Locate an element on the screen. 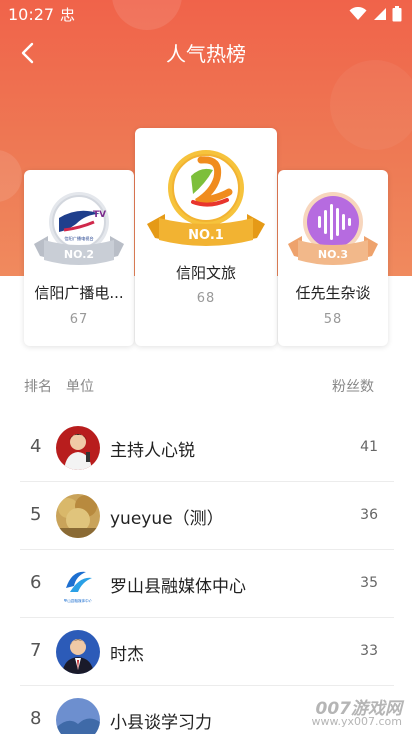  rank-badge-third: NO.3 is located at coordinates (333, 254).